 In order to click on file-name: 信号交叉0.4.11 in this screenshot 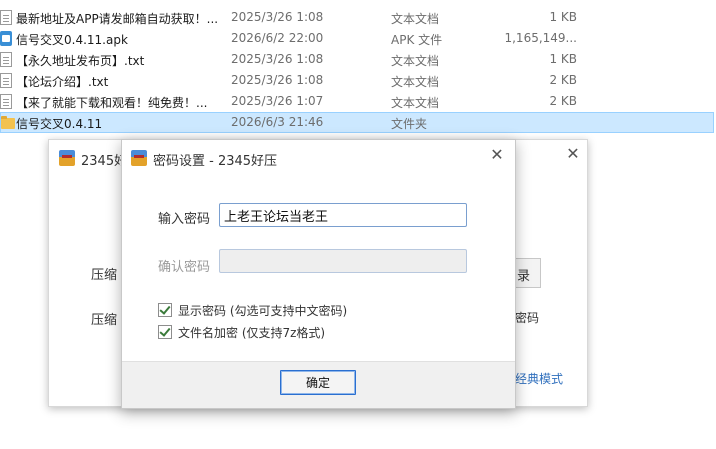, I will do `click(59, 124)`.